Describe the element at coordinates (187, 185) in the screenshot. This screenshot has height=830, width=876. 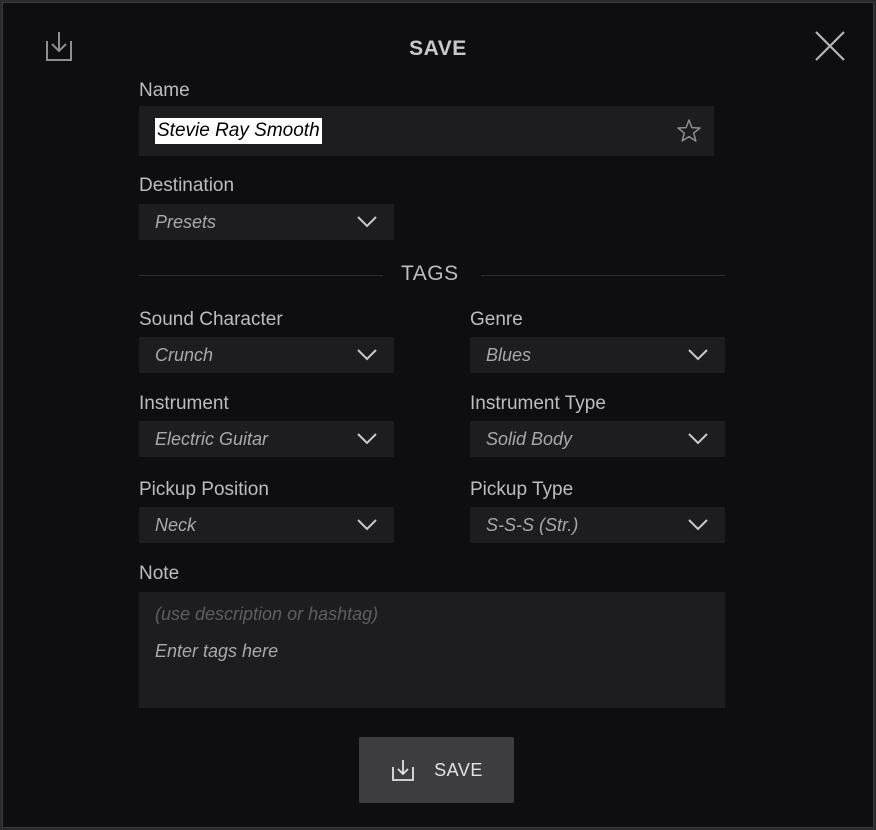
I see `destination-label: Destination` at that location.